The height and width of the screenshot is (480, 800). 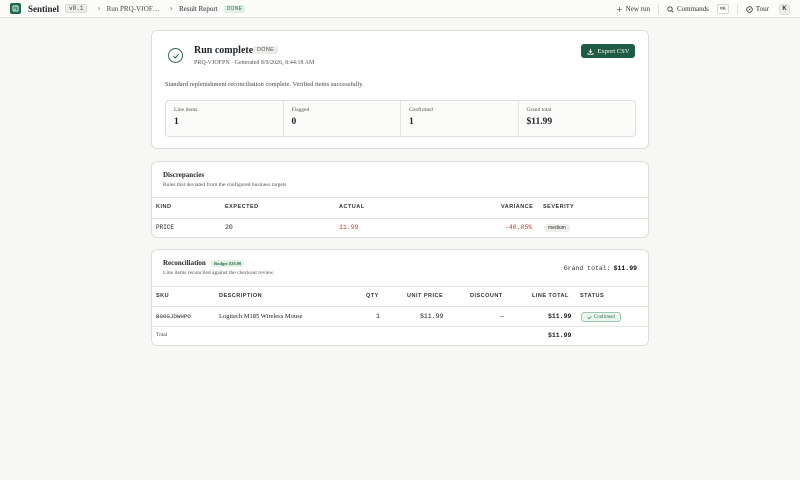 What do you see at coordinates (517, 207) in the screenshot?
I see `column-header-variance: VARIANCE` at bounding box center [517, 207].